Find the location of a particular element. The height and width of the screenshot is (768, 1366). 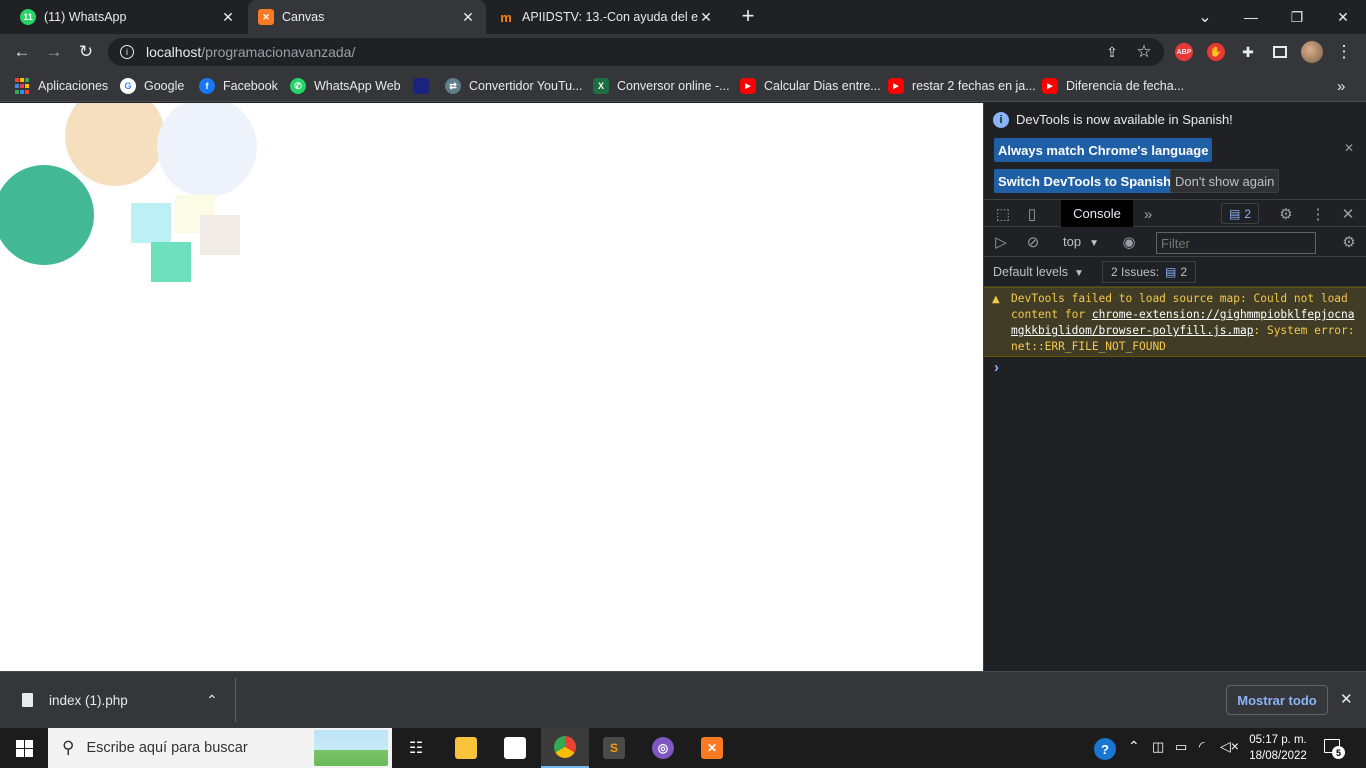

bookmark-label: Aplicaciones is located at coordinates (73, 86).